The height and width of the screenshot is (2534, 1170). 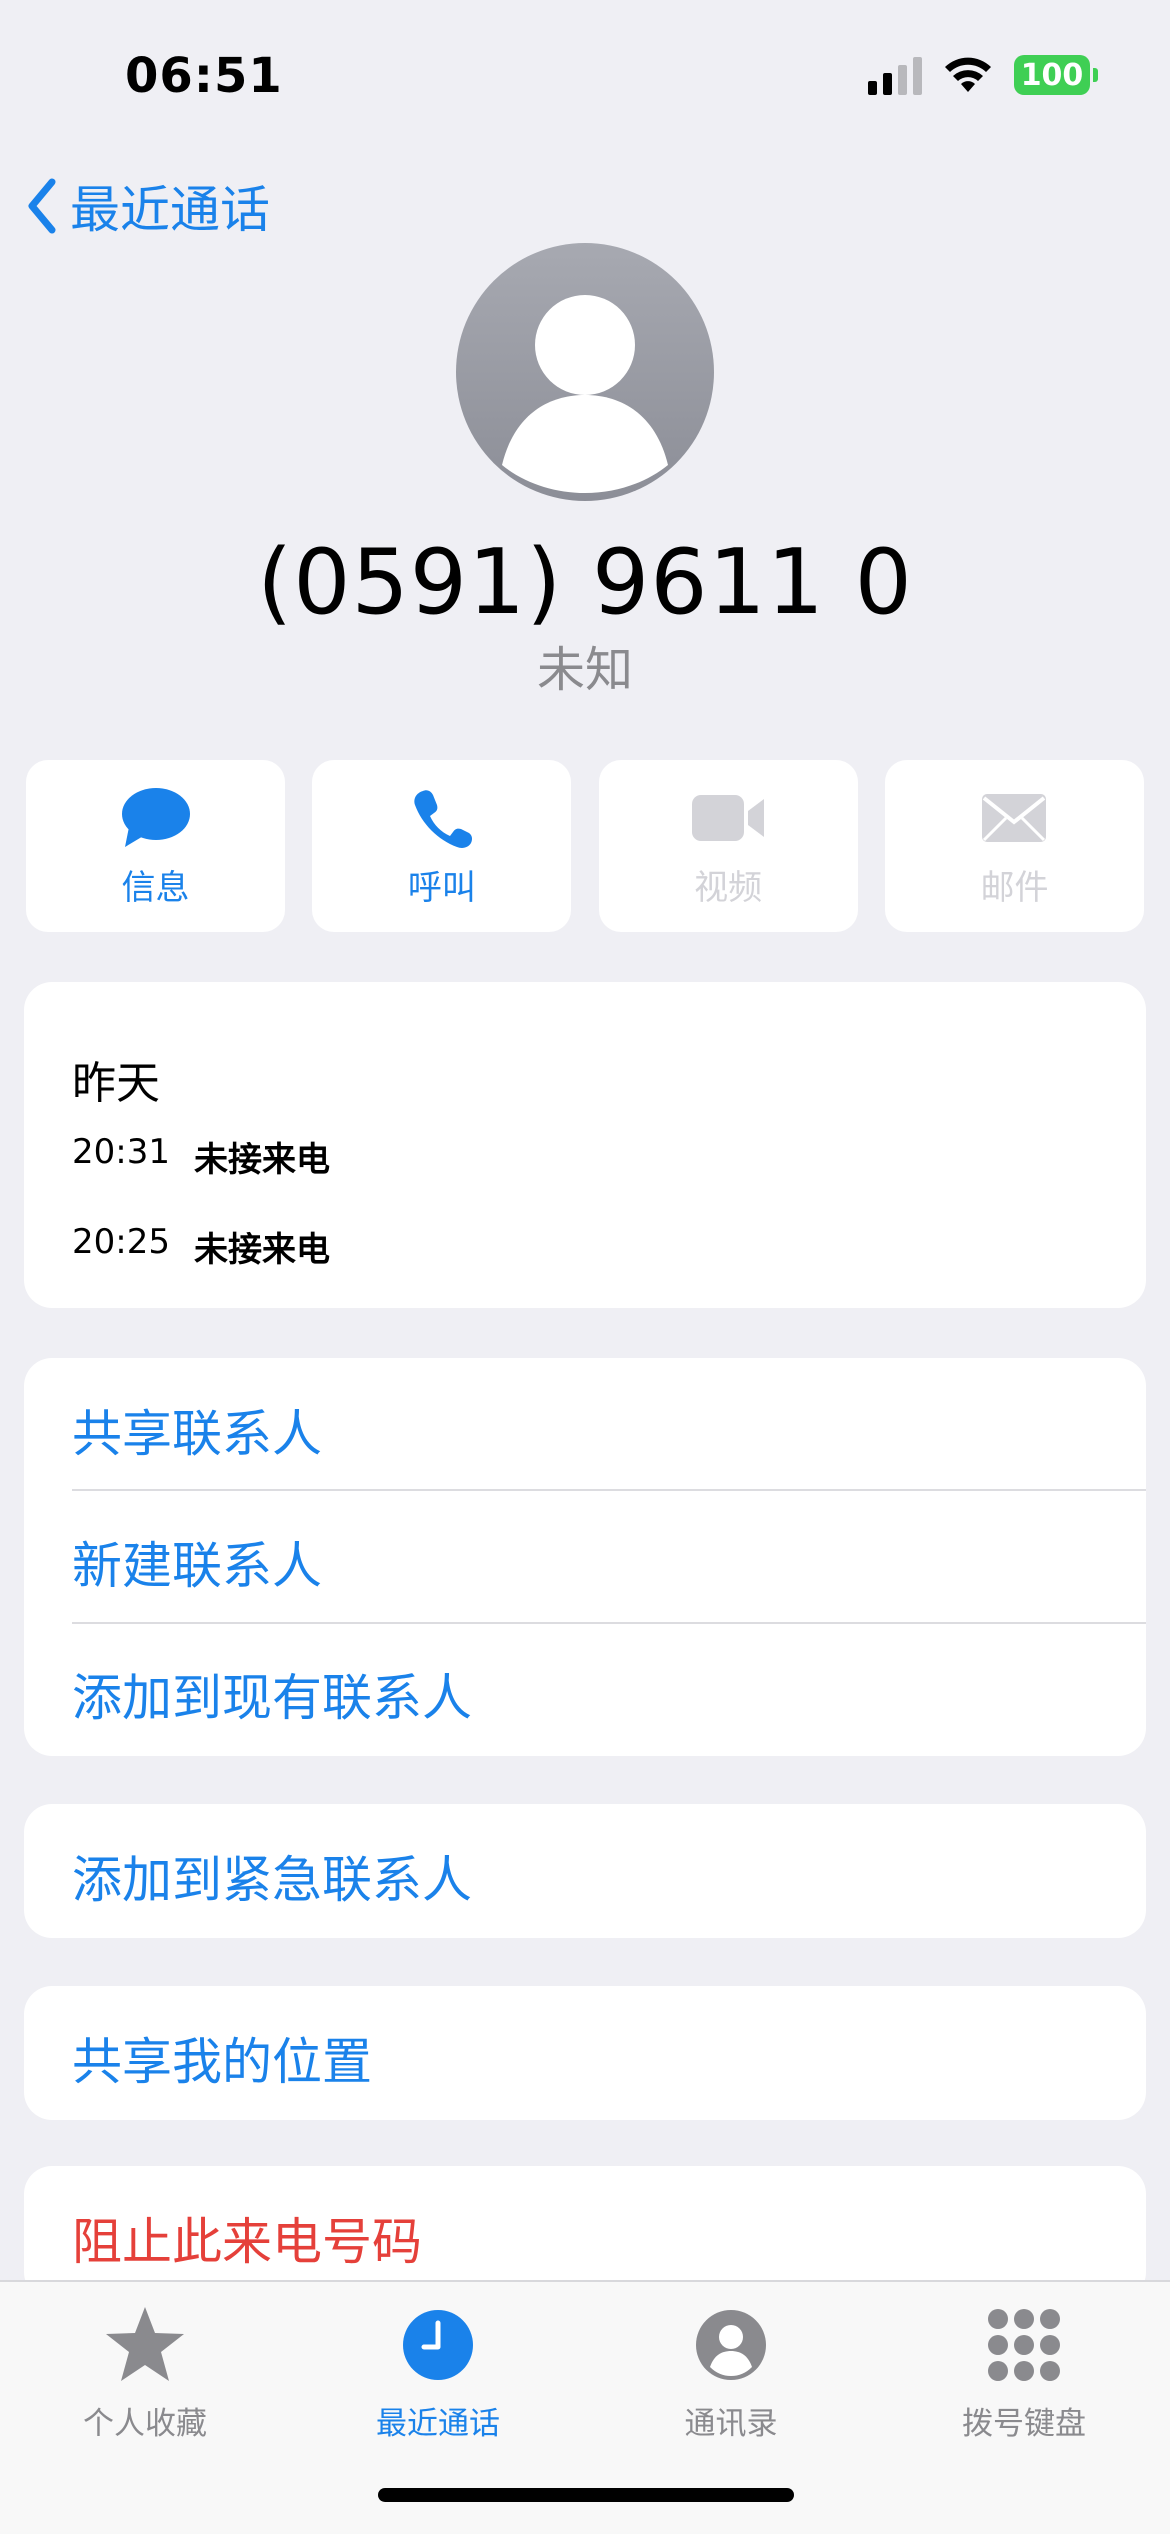 What do you see at coordinates (1024, 2345) in the screenshot?
I see `keypad-icon` at bounding box center [1024, 2345].